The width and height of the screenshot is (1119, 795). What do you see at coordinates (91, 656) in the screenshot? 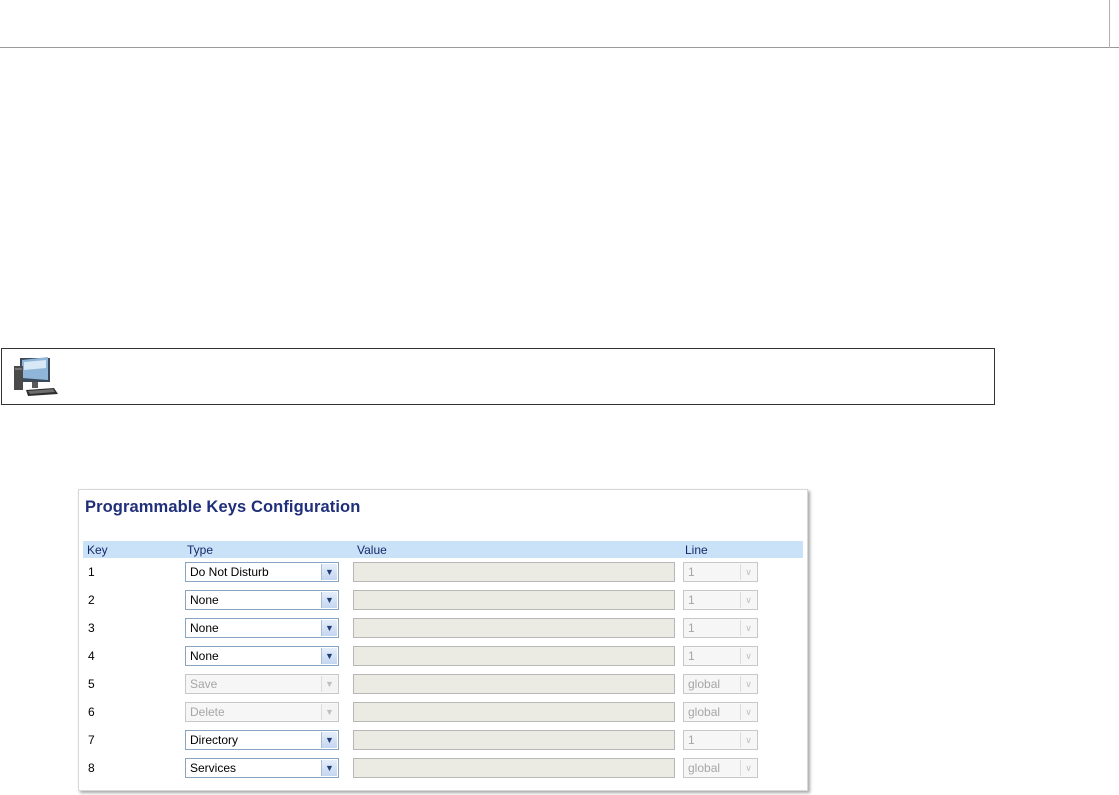
I see `key-number: 4` at bounding box center [91, 656].